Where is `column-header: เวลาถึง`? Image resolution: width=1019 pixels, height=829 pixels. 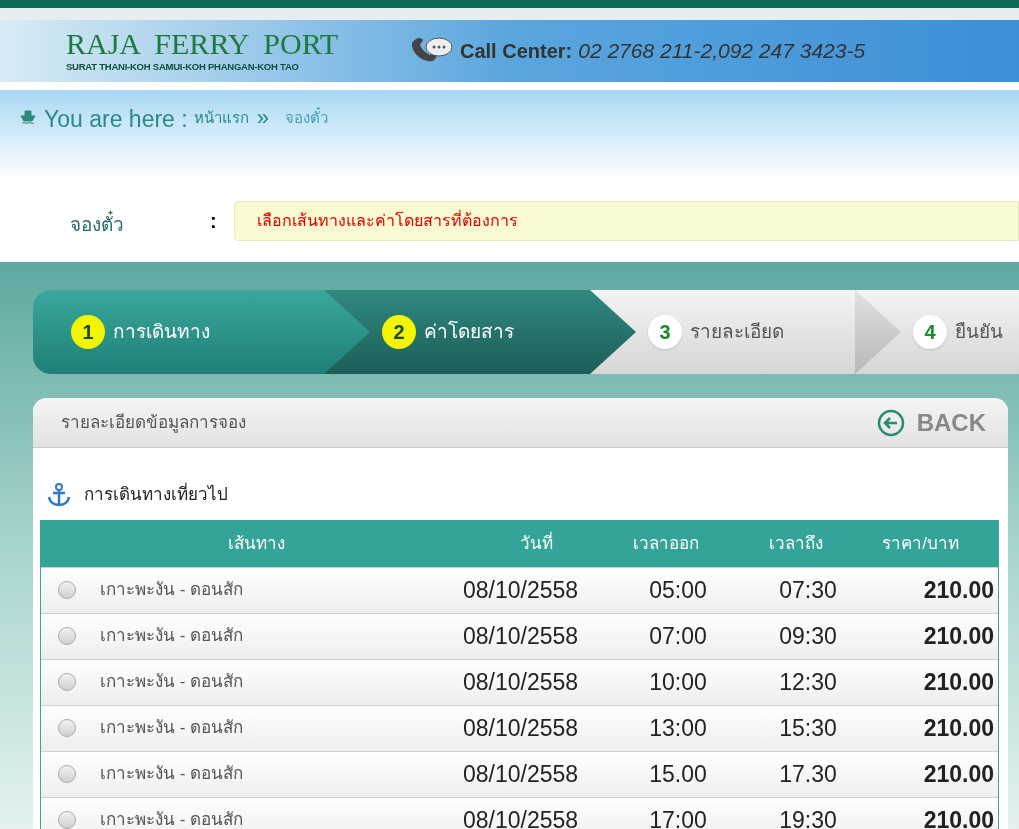
column-header: เวลาถึง is located at coordinates (796, 543).